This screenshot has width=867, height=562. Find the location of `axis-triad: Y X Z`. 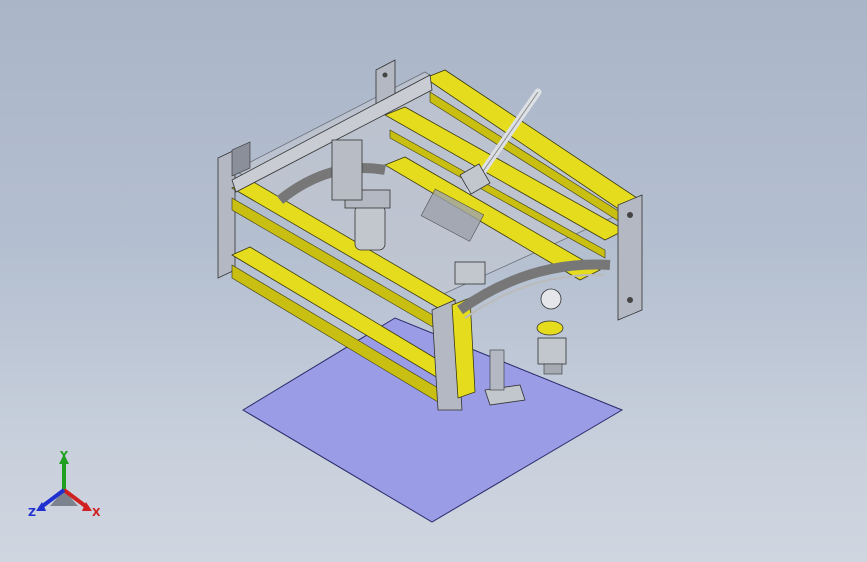

axis-triad: Y X Z is located at coordinates (66, 488).